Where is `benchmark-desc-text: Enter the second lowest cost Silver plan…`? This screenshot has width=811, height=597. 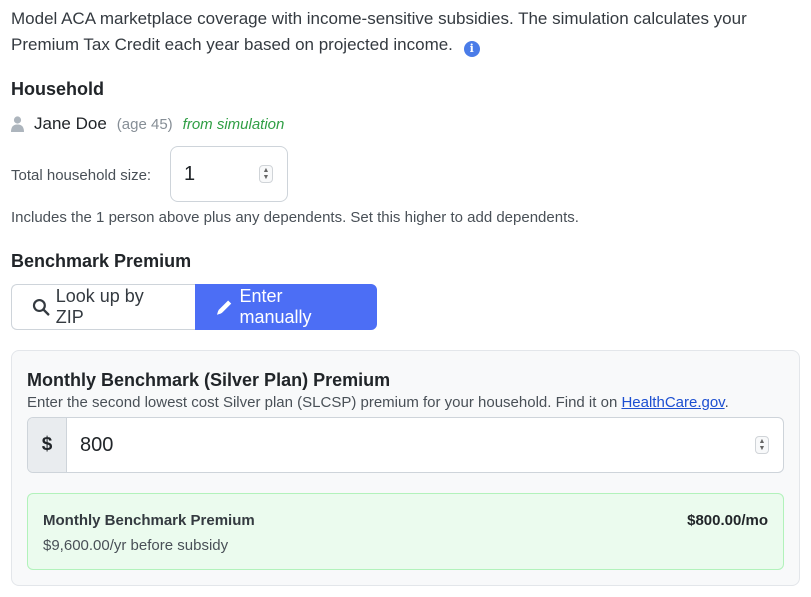 benchmark-desc-text: Enter the second lowest cost Silver plan… is located at coordinates (324, 402).